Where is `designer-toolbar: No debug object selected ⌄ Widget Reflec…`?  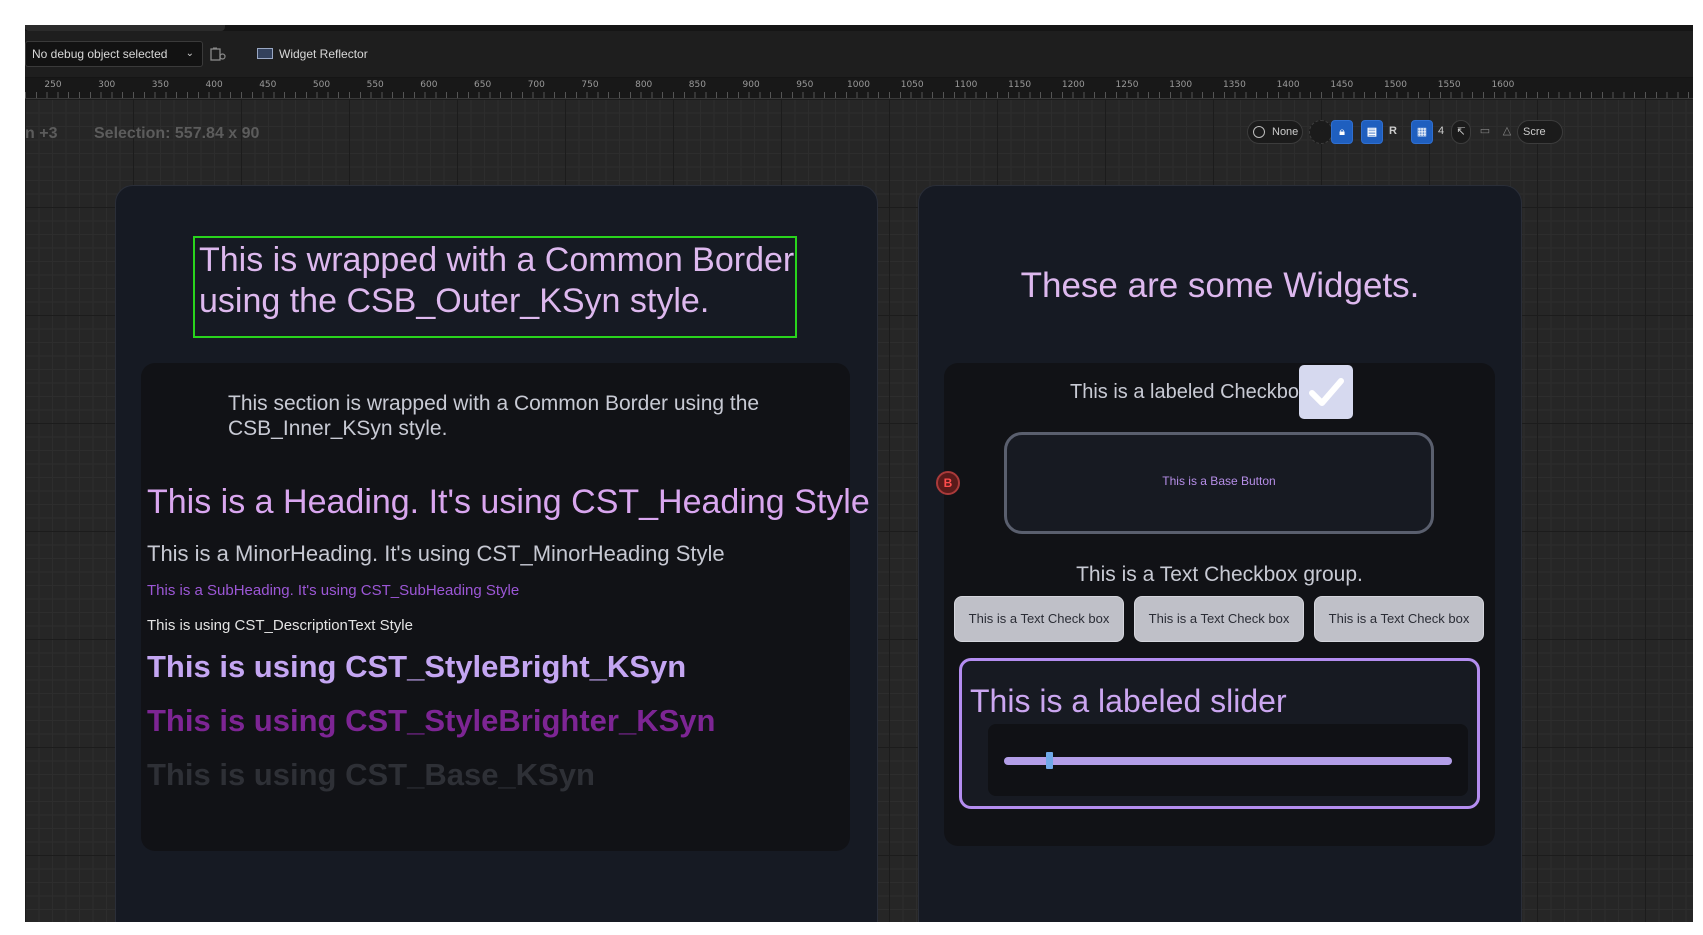
designer-toolbar: No debug object selected ⌄ Widget Reflec… is located at coordinates (859, 54).